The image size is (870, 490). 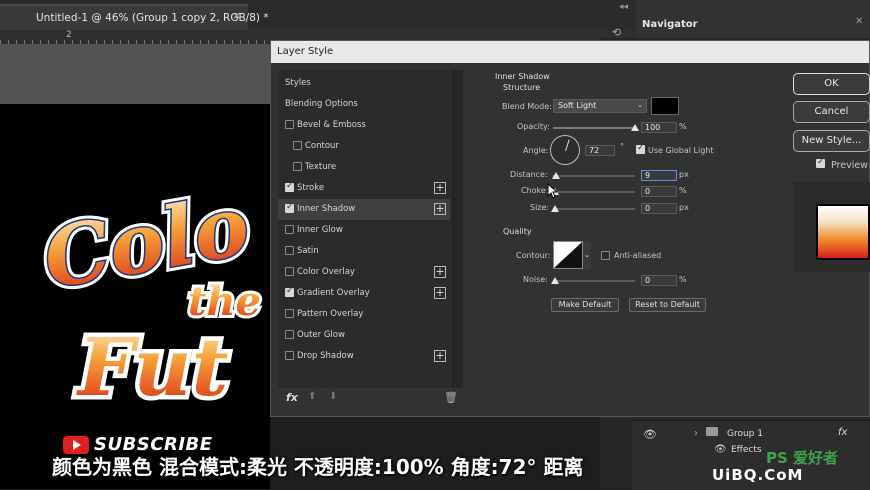 I want to click on noise-slider, so click(x=594, y=281).